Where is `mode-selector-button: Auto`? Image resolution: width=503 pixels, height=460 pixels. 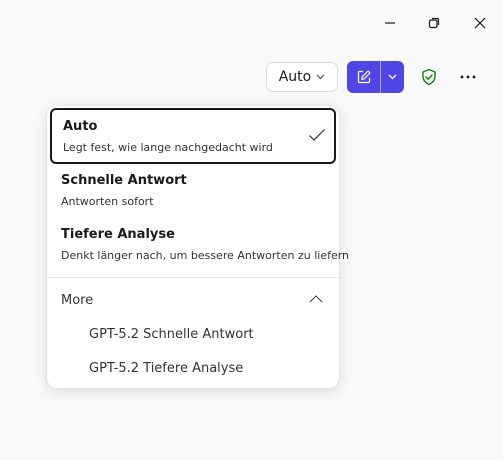 mode-selector-button: Auto is located at coordinates (302, 77).